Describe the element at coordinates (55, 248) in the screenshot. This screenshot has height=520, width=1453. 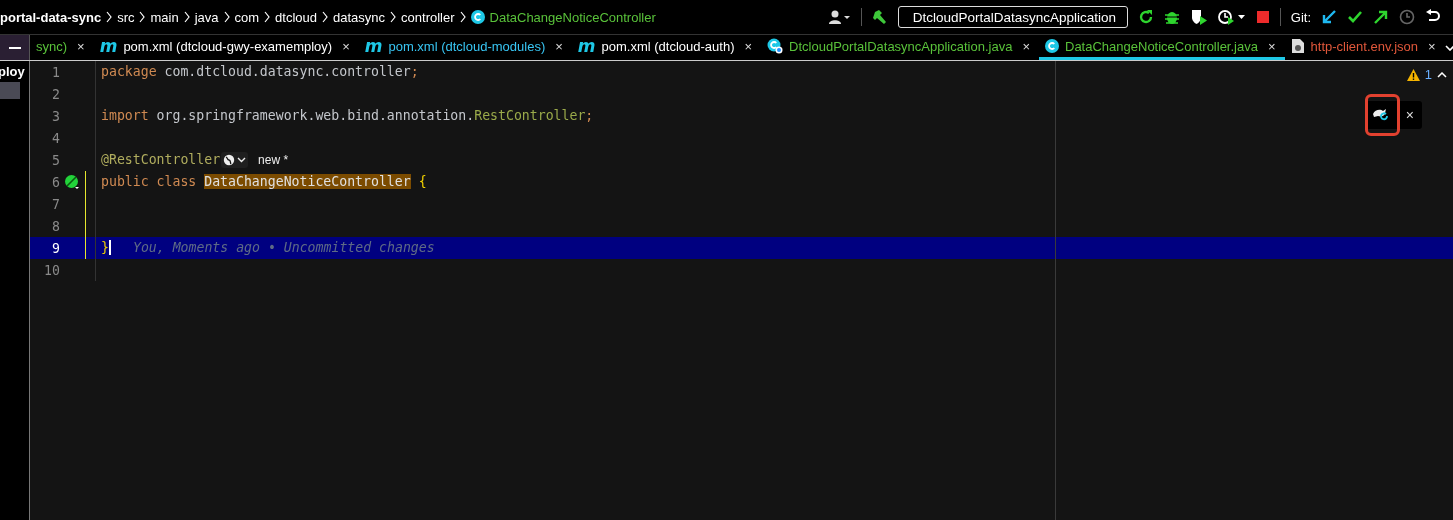
I see `line-number: 9` at that location.